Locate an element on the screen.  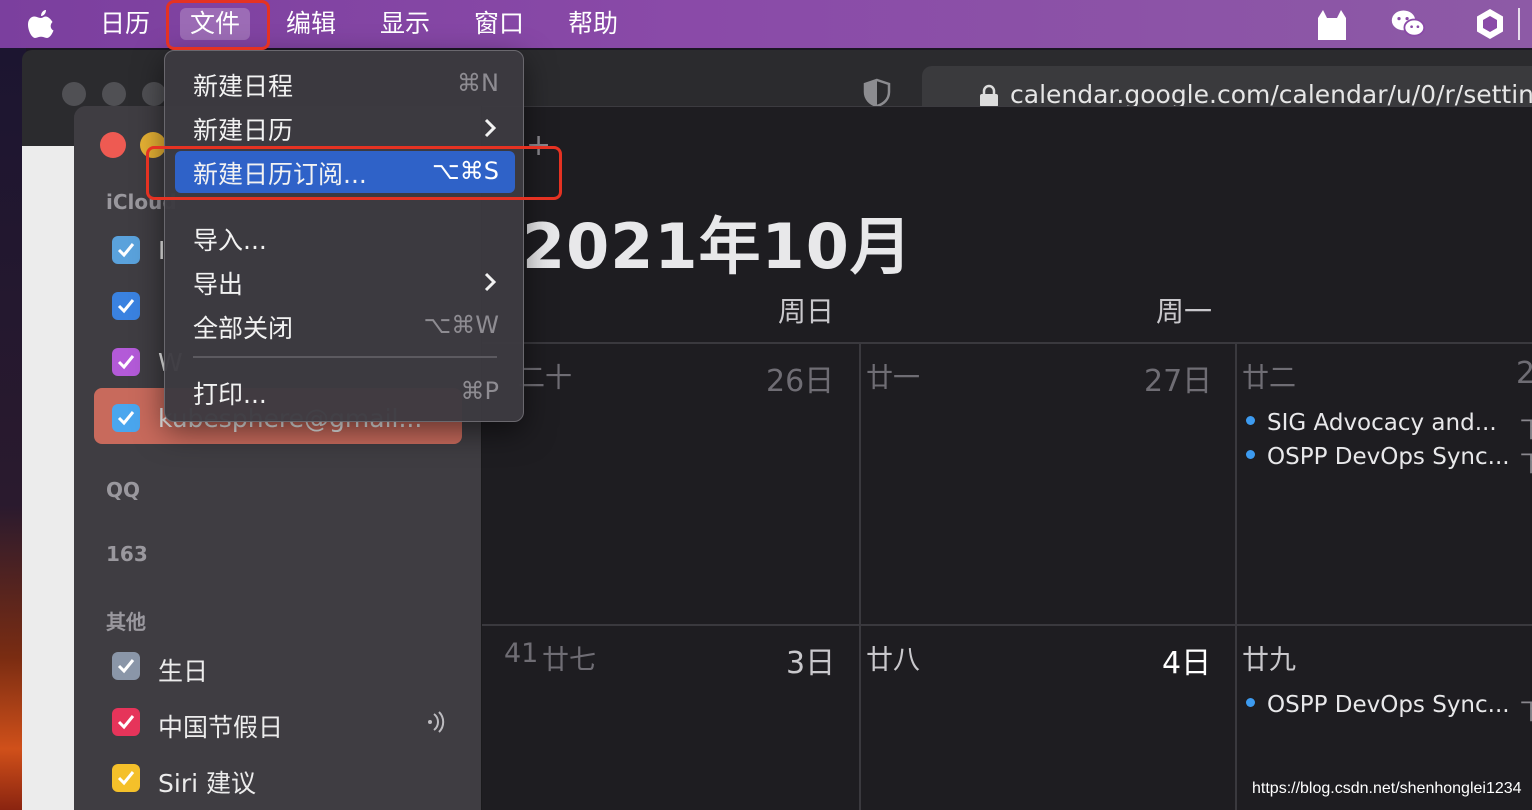
watermark: https://blog.csdn.net/shenhonglei1234 is located at coordinates (1387, 788).